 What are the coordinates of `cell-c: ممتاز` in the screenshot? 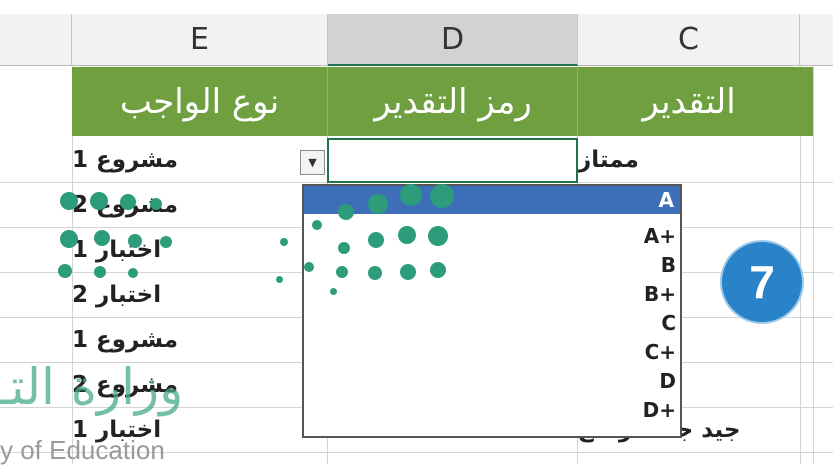 It's located at (689, 159).